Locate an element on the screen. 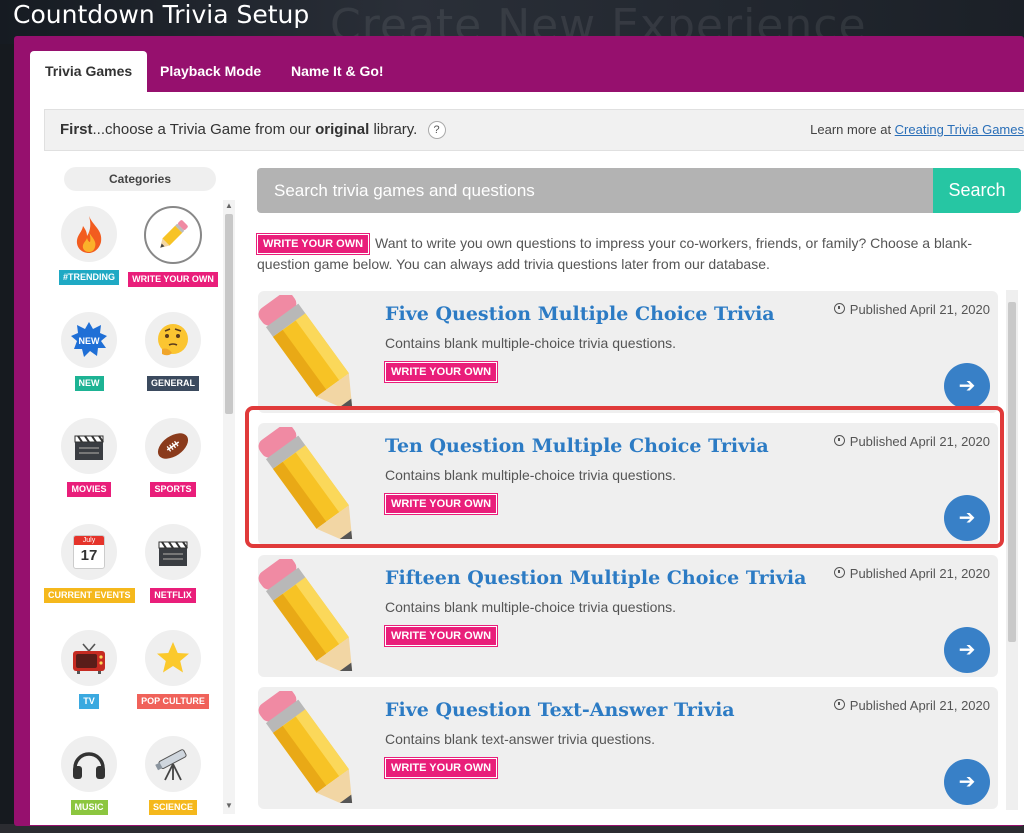 The width and height of the screenshot is (1024, 833). game-title: Five Question Multiple Choice Trivia is located at coordinates (580, 314).